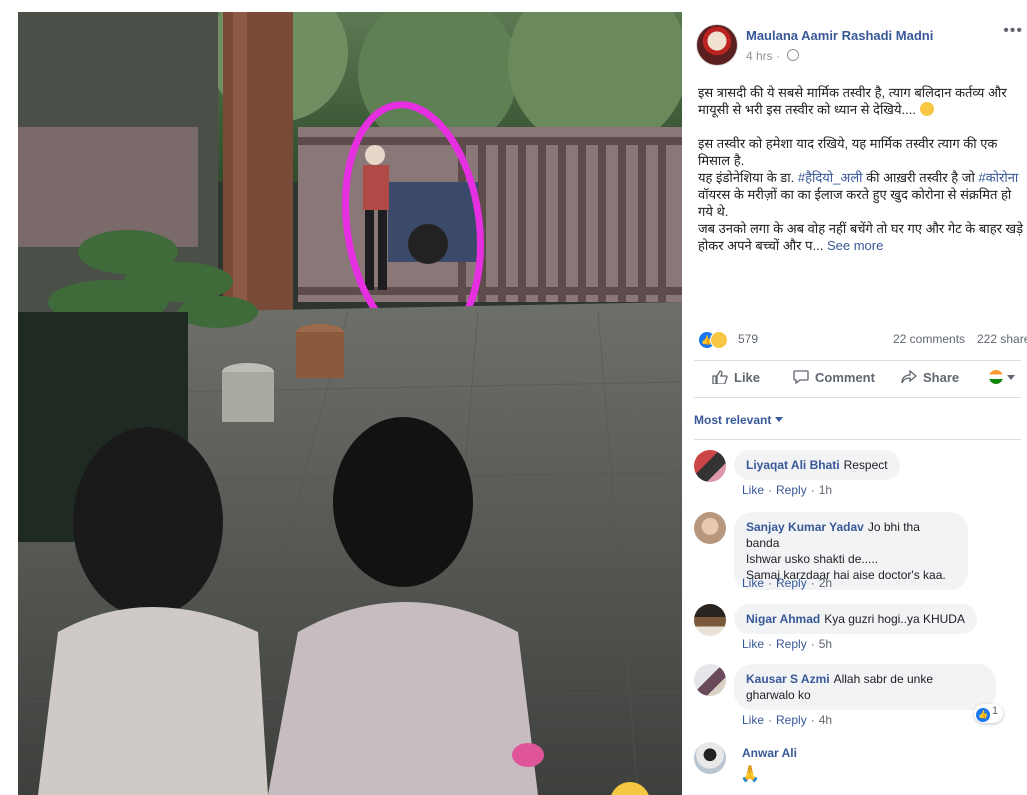 This screenshot has height=795, width=1027. What do you see at coordinates (788, 679) in the screenshot?
I see `comment-author: Kausar S Azmi` at bounding box center [788, 679].